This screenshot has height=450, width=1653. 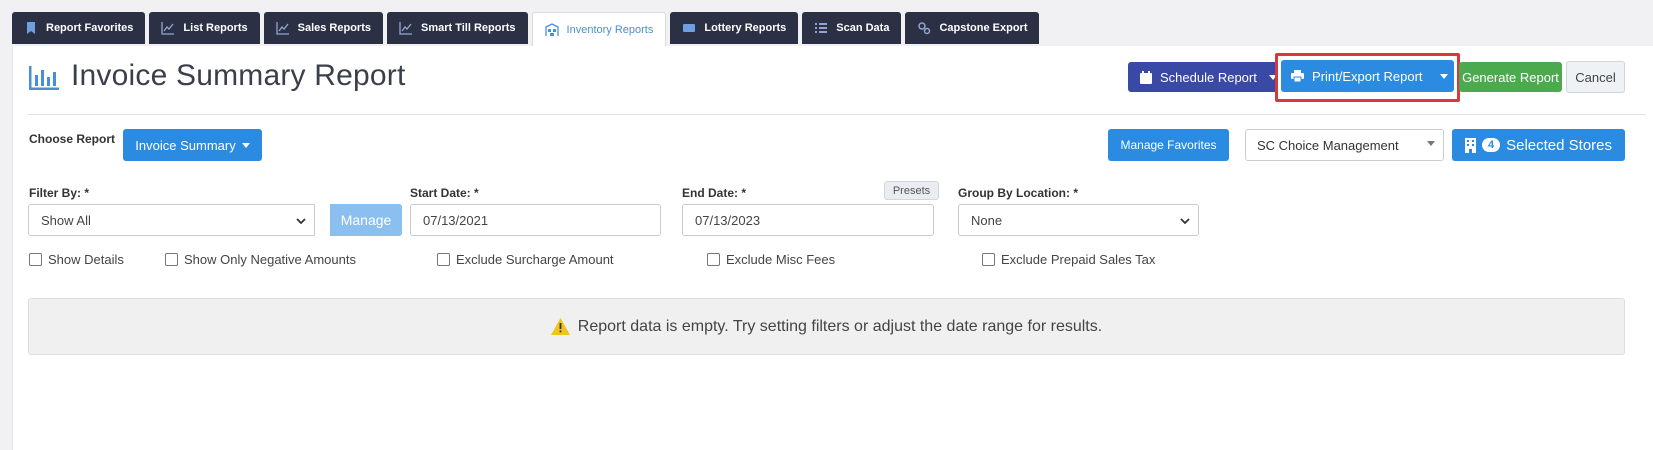 I want to click on tab-scan-data: Scan Data, so click(x=852, y=28).